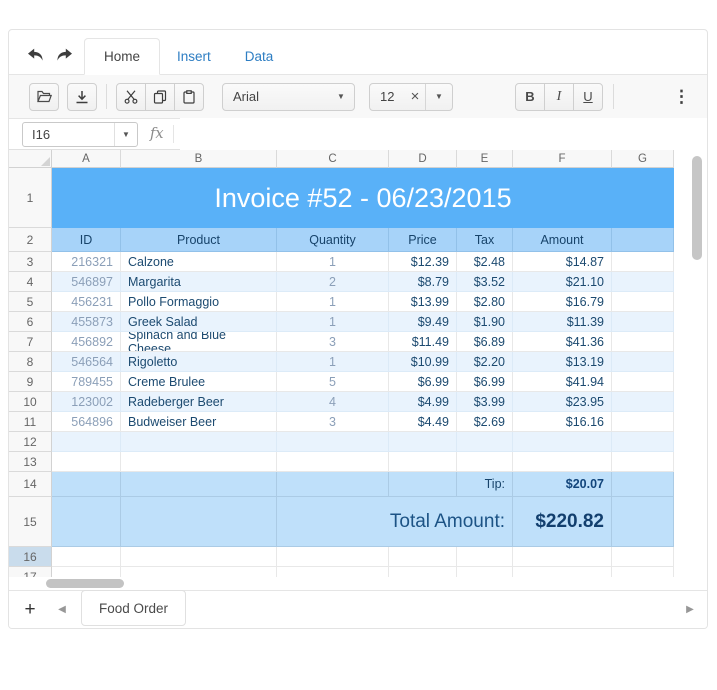 This screenshot has width=717, height=690. Describe the element at coordinates (423, 362) in the screenshot. I see `cell-D8: $10.99` at that location.